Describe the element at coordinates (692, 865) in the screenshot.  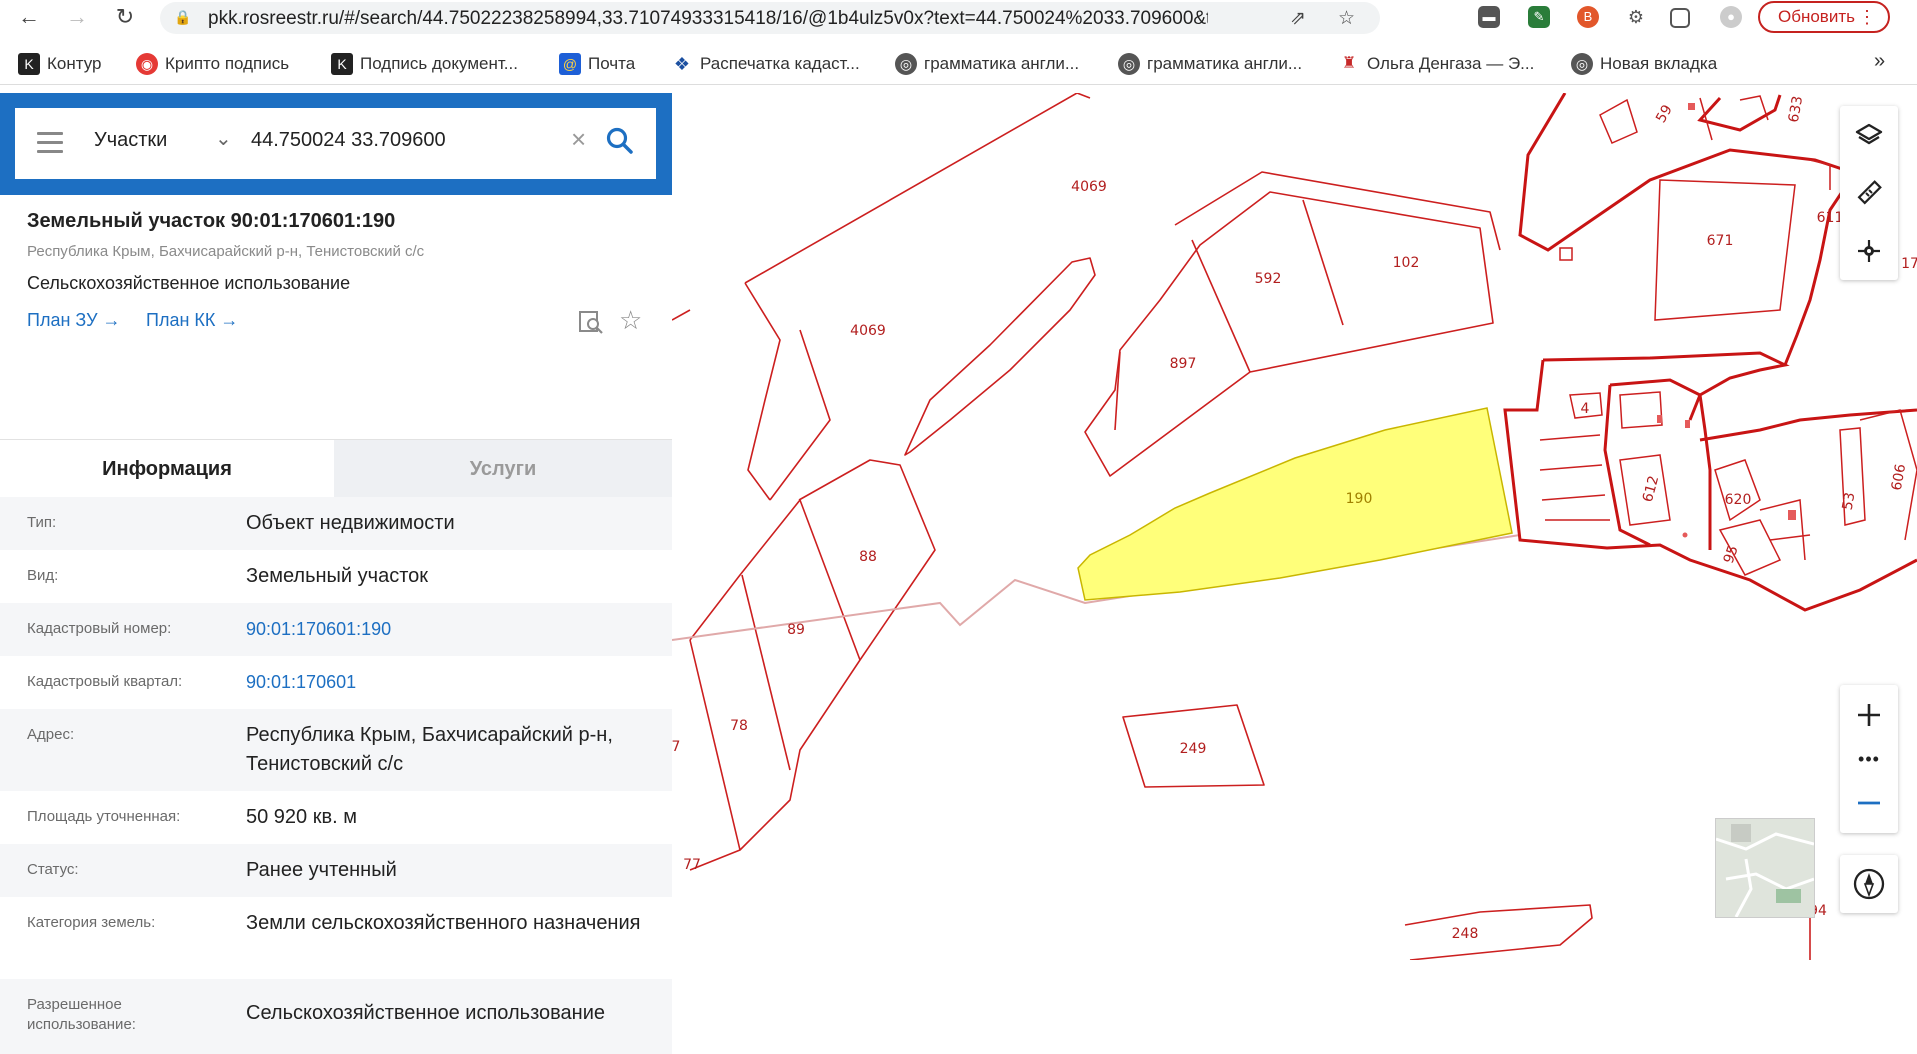
I see `parcel-label: 77` at that location.